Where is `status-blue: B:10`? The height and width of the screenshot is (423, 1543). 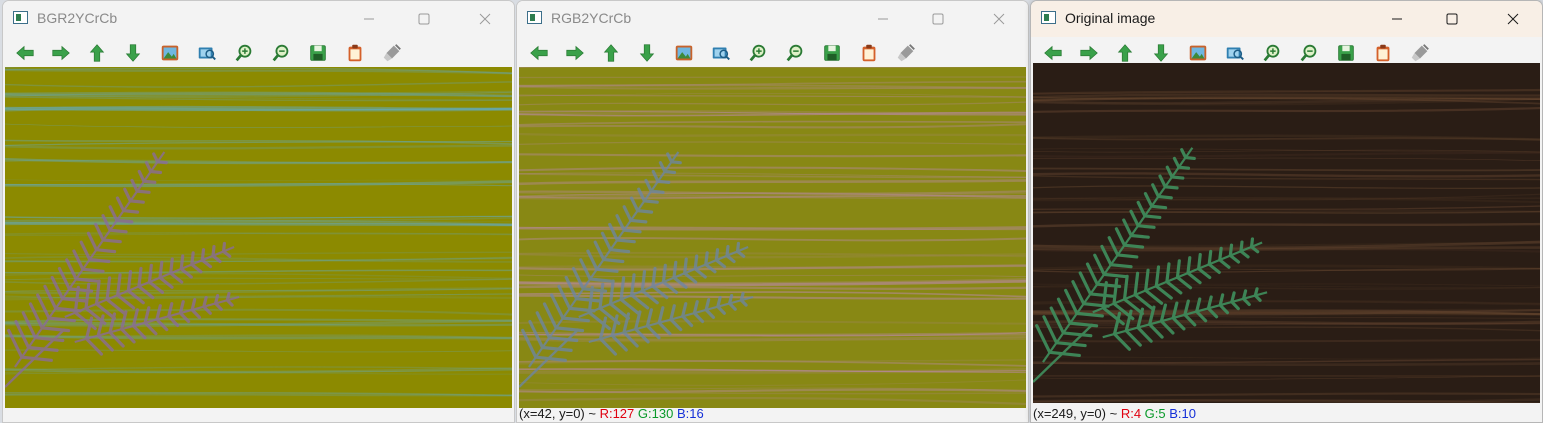
status-blue: B:10 is located at coordinates (1183, 413).